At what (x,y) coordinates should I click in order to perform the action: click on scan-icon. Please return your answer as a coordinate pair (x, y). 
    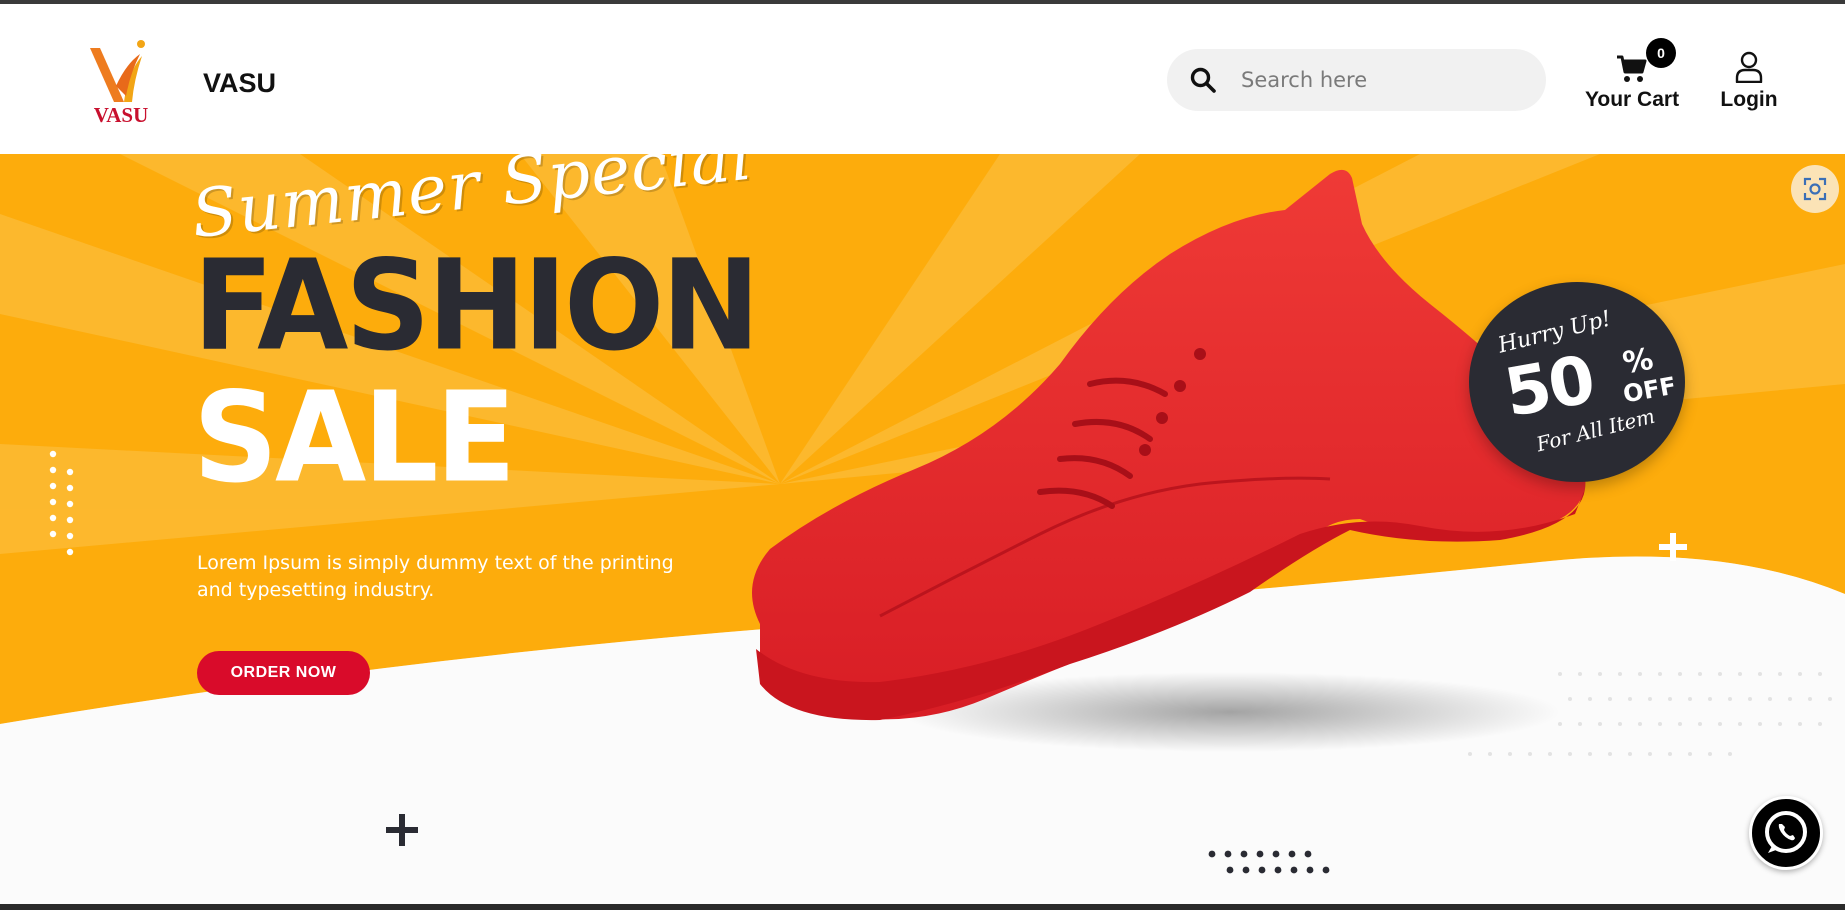
    Looking at the image, I should click on (1815, 189).